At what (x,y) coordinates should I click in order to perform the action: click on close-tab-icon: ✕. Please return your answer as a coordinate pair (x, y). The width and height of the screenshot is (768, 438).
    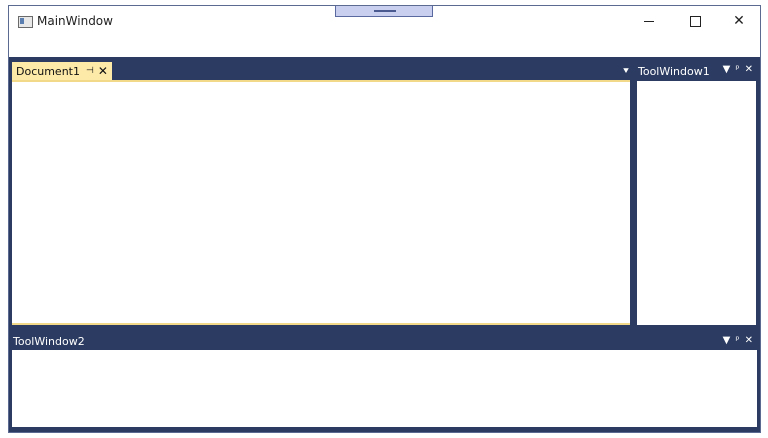
    Looking at the image, I should click on (103, 71).